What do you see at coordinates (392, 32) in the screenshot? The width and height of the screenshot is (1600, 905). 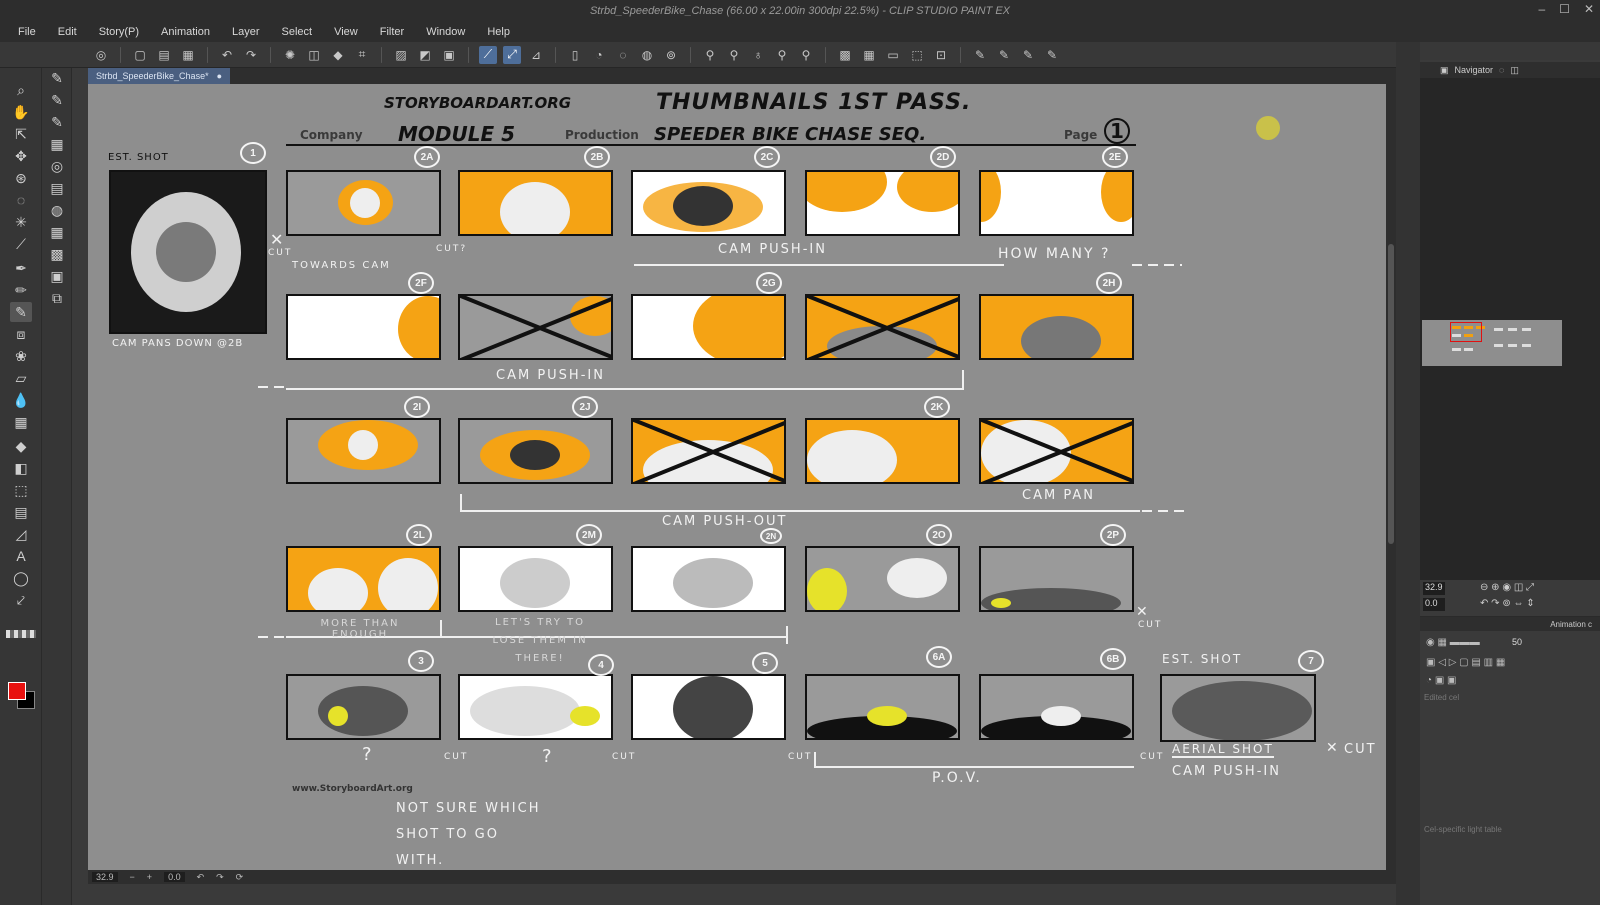 I see `menu-filter: Filter` at bounding box center [392, 32].